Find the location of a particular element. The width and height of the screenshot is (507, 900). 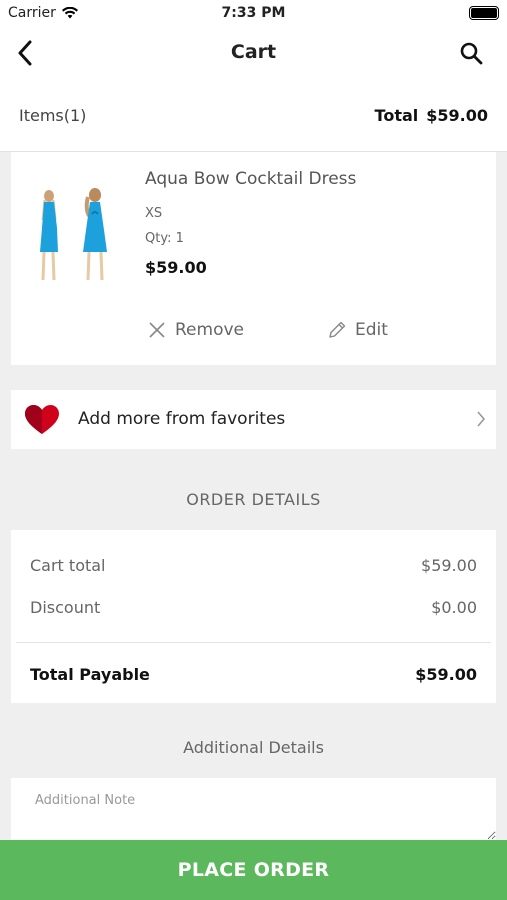

heart-icon is located at coordinates (42, 419).